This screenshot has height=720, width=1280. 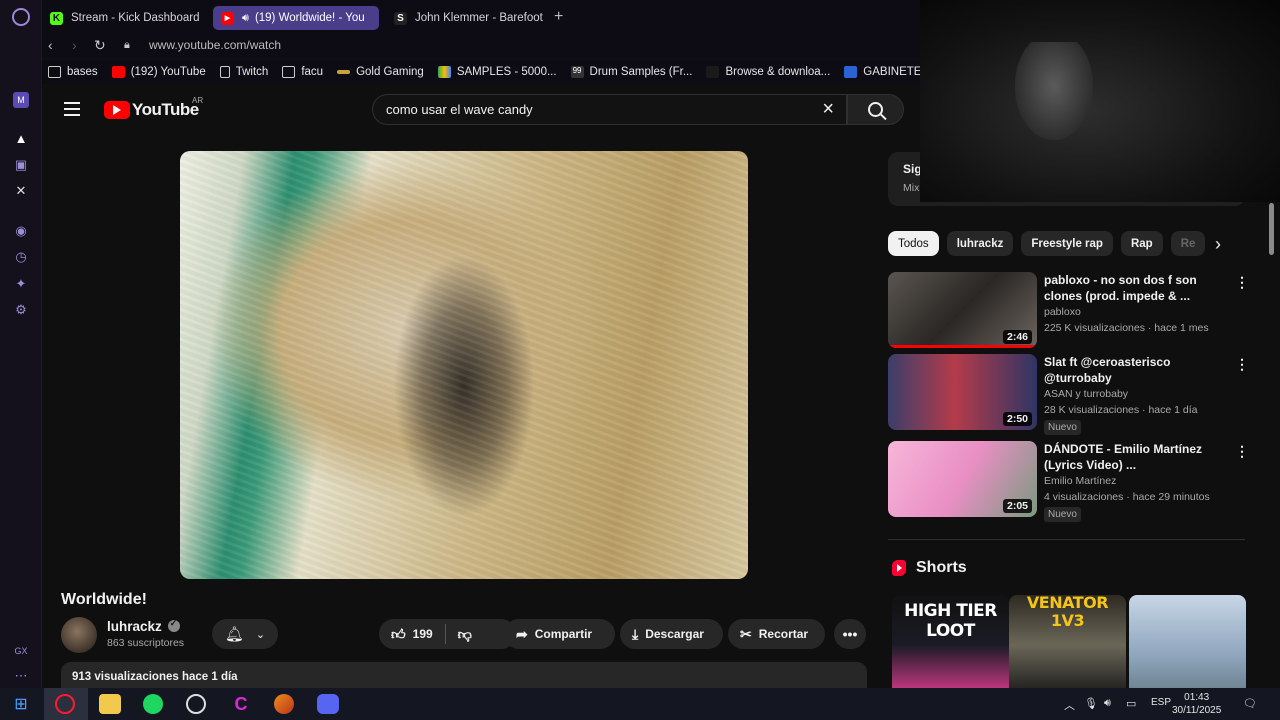 What do you see at coordinates (158, 72) in the screenshot?
I see `bookmark-youtube: (192) YouTube` at bounding box center [158, 72].